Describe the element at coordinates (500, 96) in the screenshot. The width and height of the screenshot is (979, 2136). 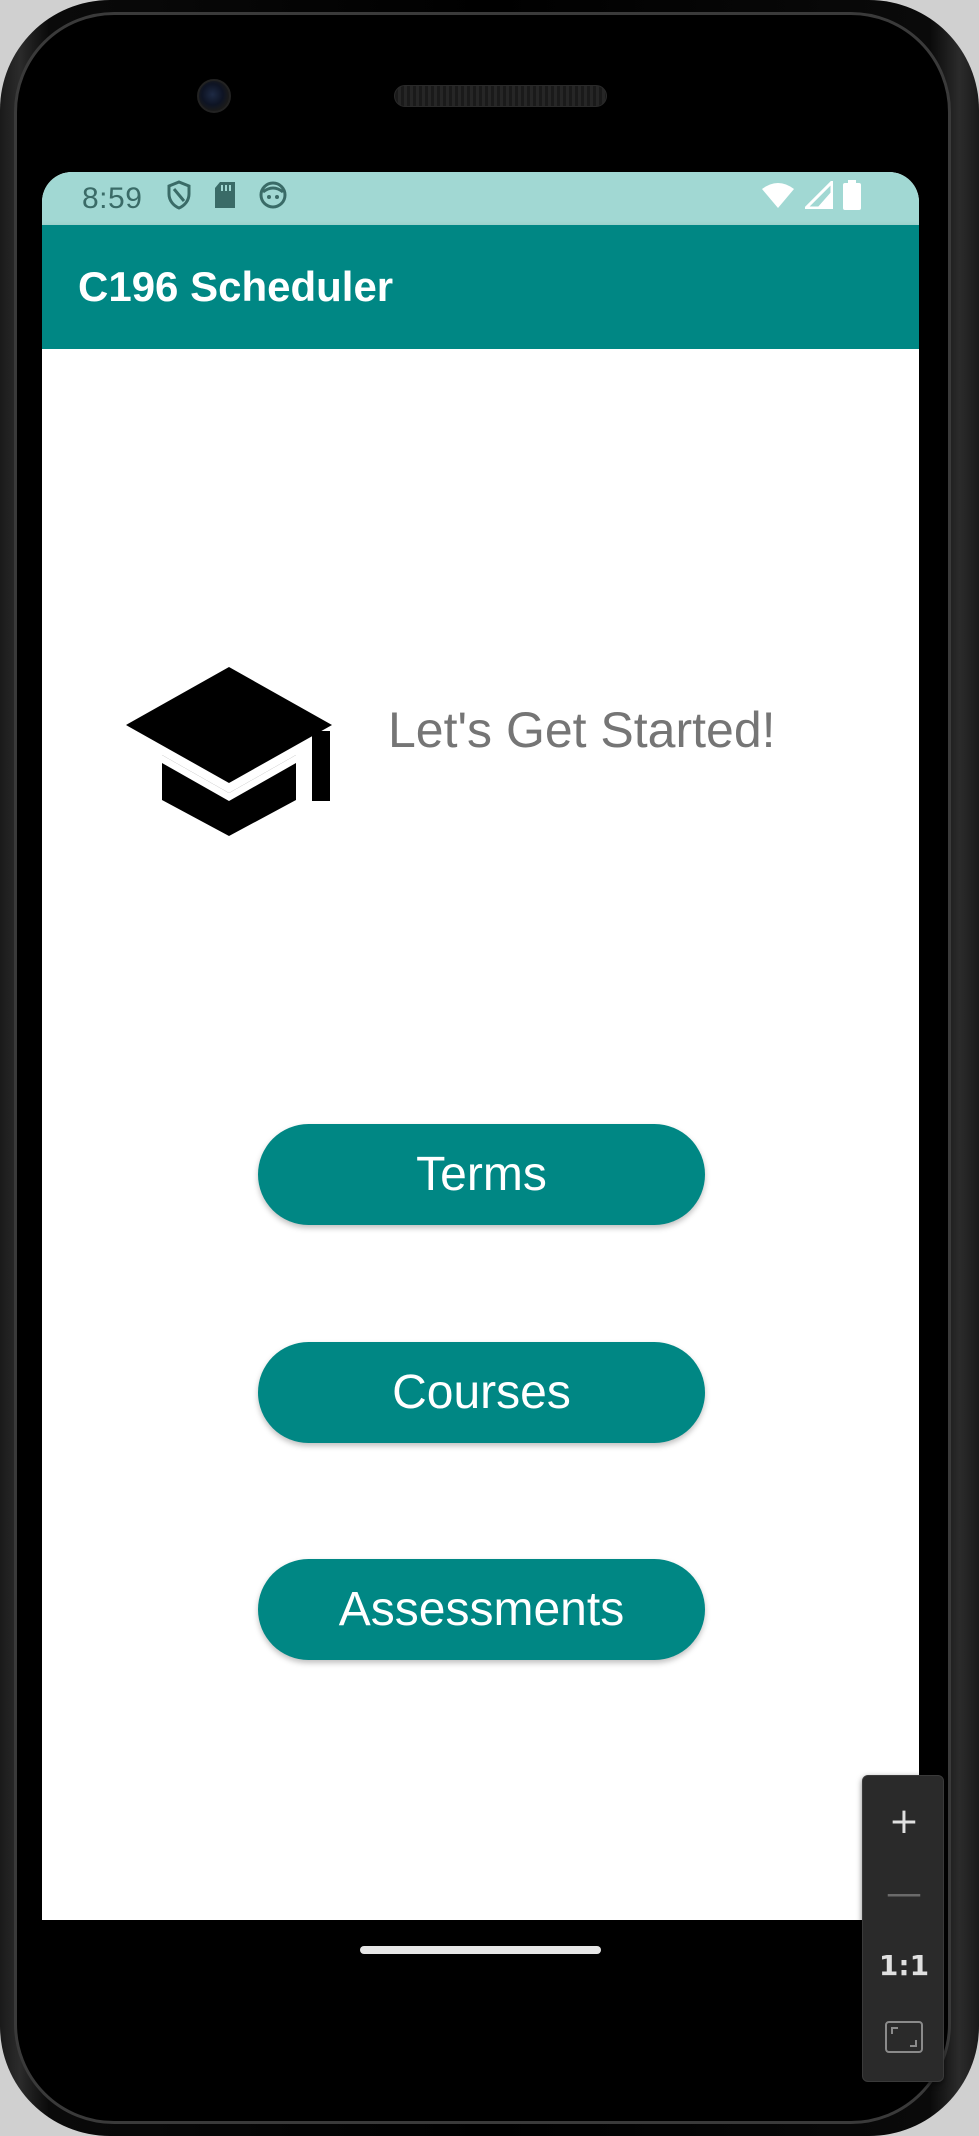
I see `earpiece-speaker` at that location.